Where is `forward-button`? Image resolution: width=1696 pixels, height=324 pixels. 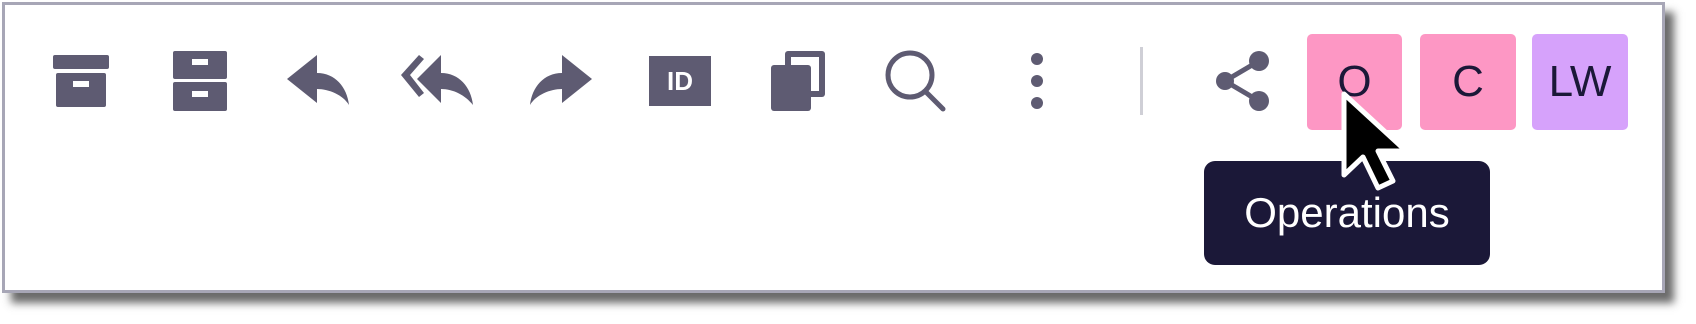 forward-button is located at coordinates (561, 81).